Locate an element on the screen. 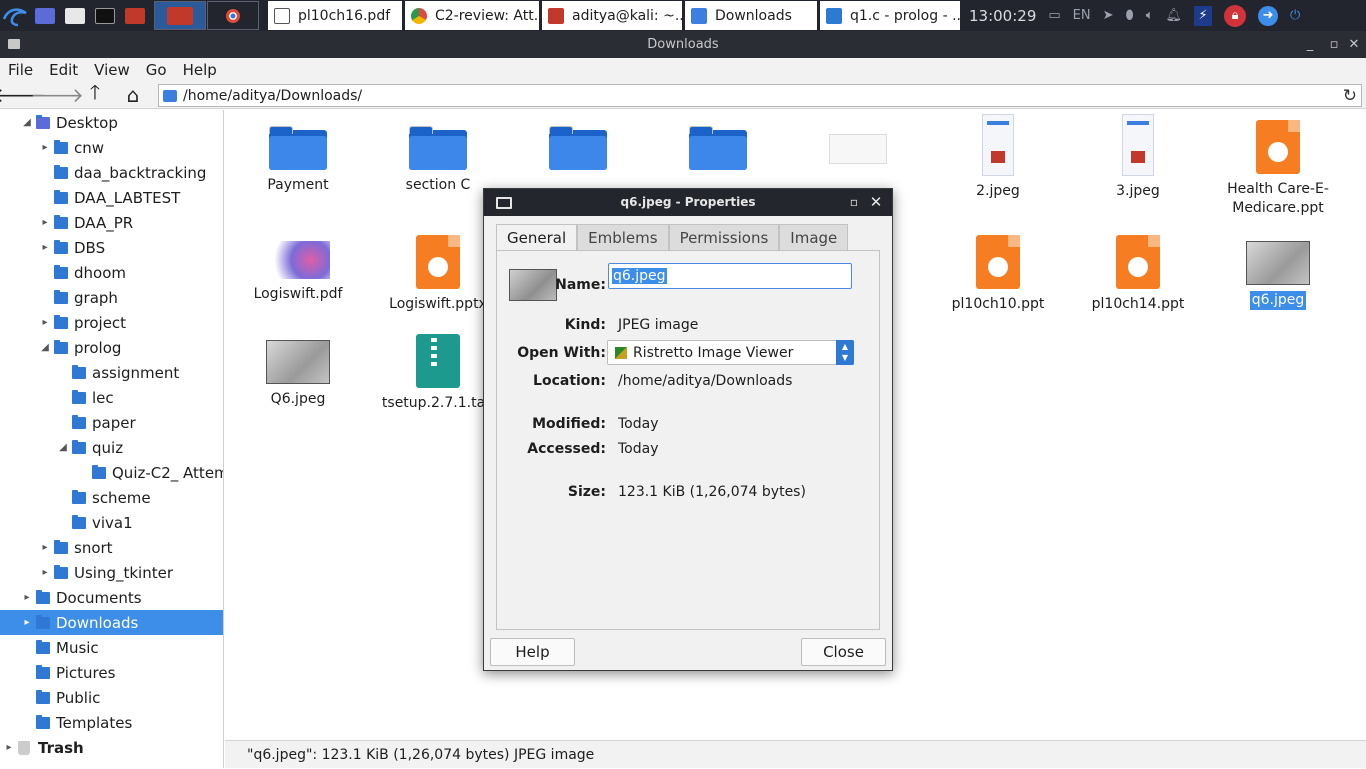 The image size is (1366, 769). file-item: Logiswift.pdf is located at coordinates (298, 264).